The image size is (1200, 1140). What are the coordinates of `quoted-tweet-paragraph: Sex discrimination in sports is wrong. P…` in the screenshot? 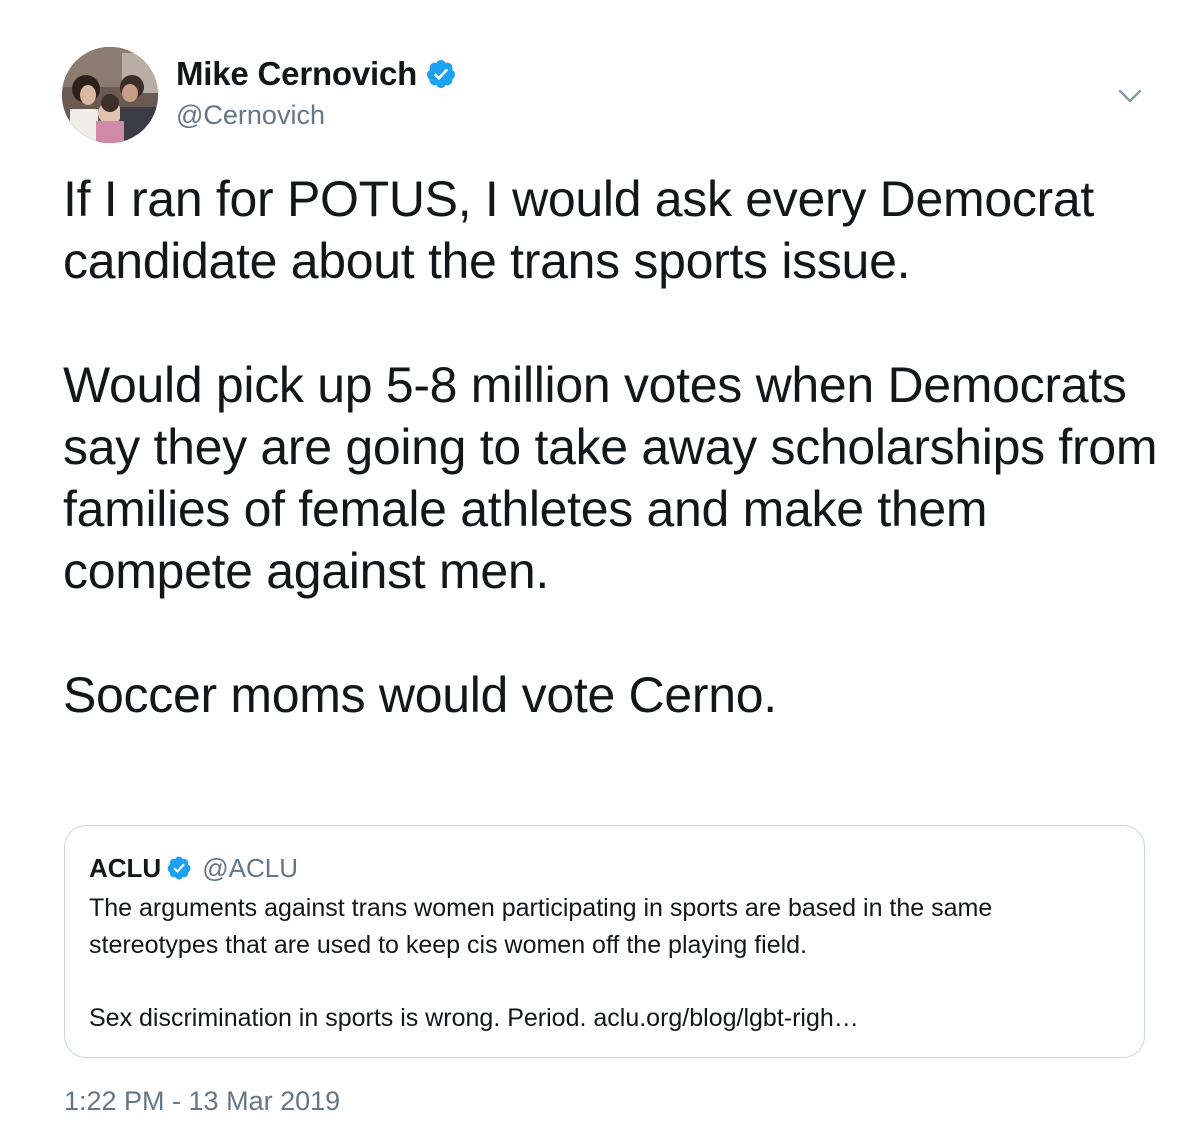 It's located at (474, 1018).